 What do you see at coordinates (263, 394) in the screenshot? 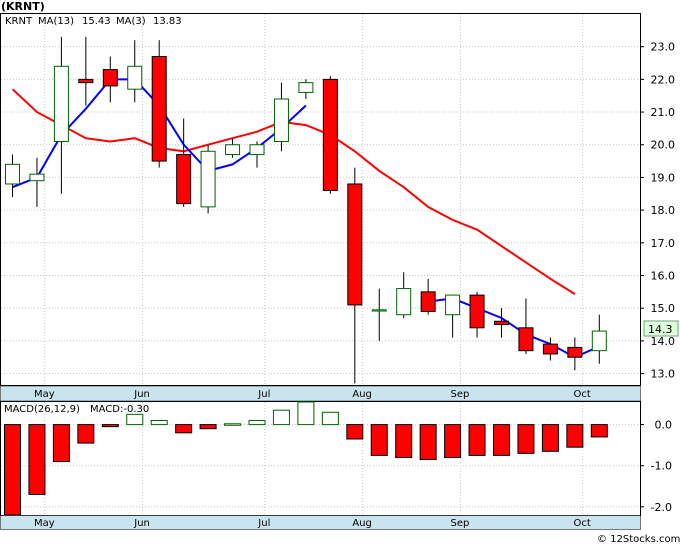
I see `month-label-top: Jul` at bounding box center [263, 394].